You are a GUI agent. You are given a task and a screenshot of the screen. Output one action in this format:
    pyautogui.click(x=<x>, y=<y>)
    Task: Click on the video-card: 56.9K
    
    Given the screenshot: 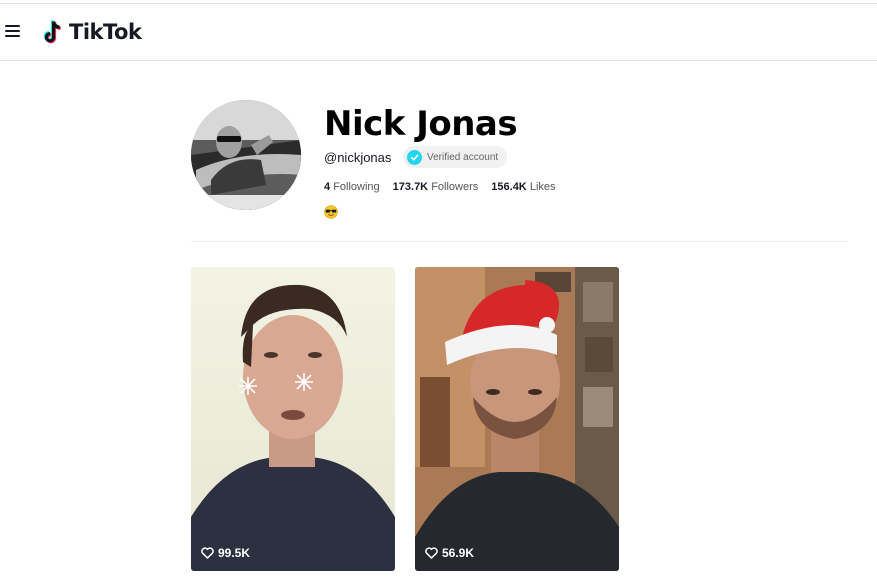 What is the action you would take?
    pyautogui.click(x=517, y=419)
    